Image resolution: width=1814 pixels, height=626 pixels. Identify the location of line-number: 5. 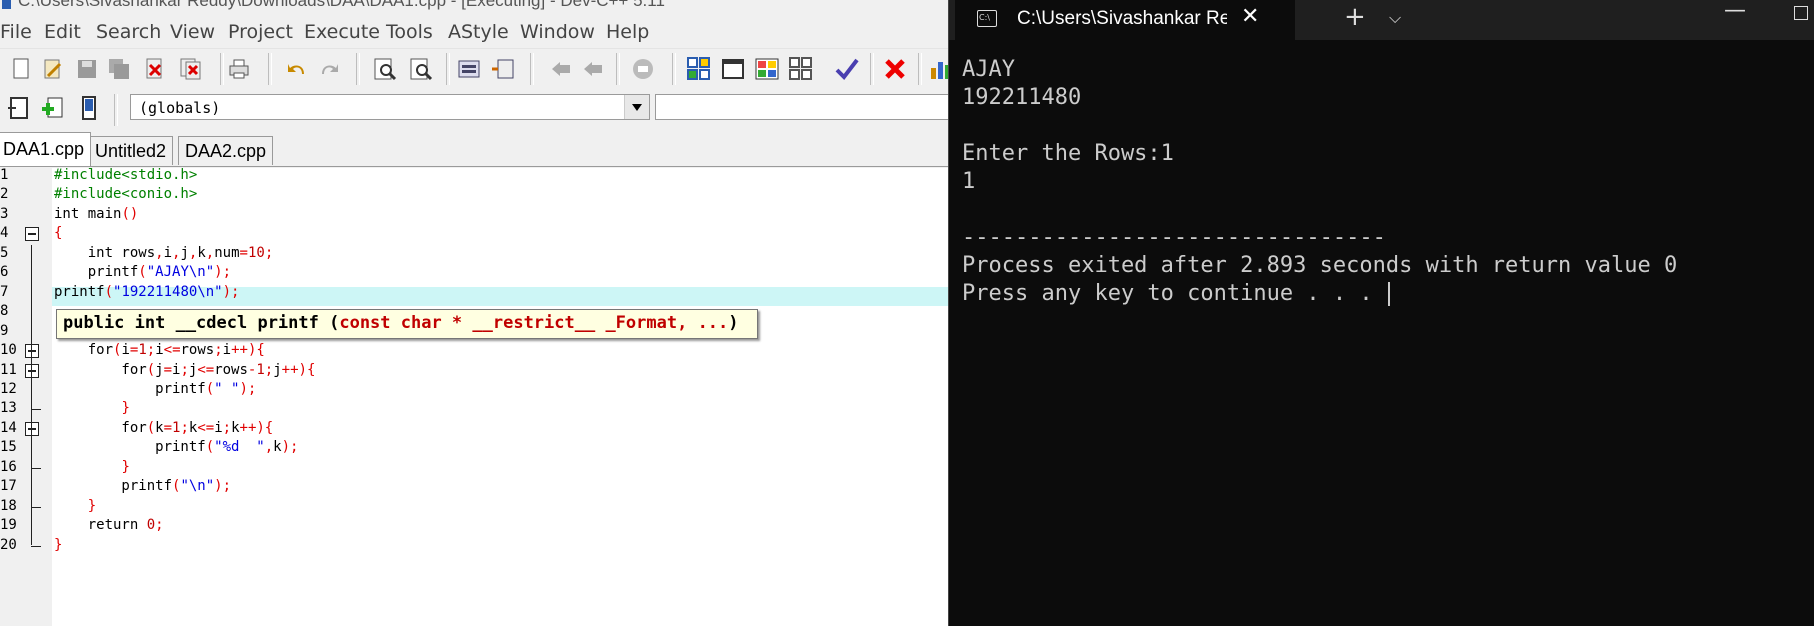
(4, 252).